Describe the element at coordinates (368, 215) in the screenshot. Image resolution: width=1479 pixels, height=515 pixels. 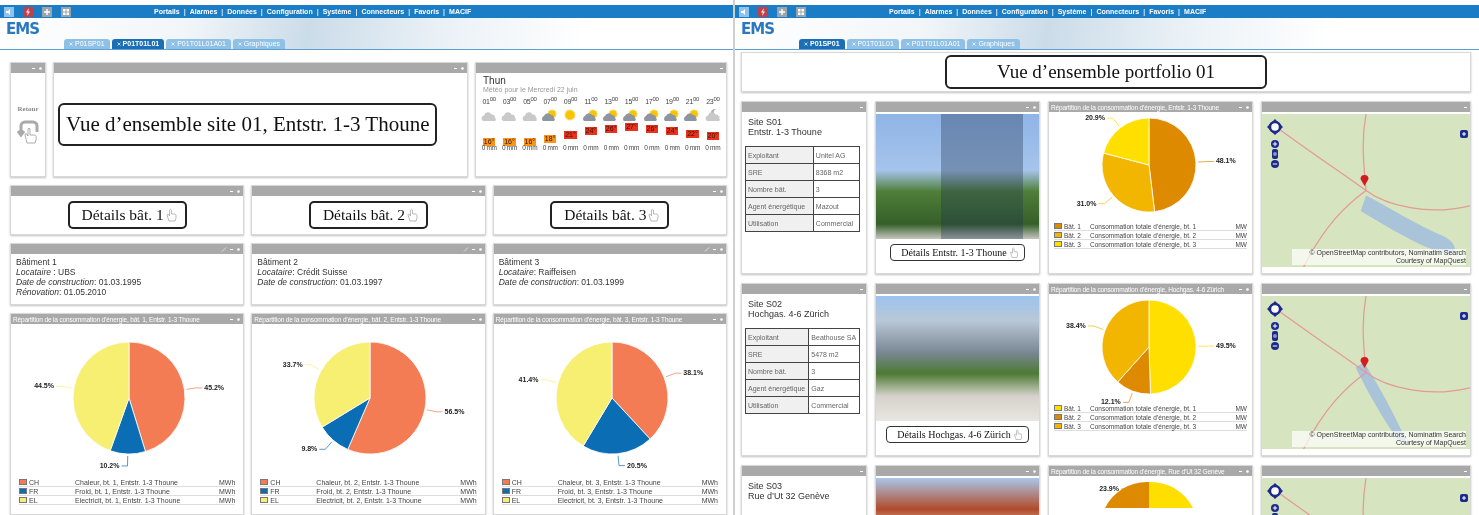
I see `details-button: Détails bât. 2` at that location.